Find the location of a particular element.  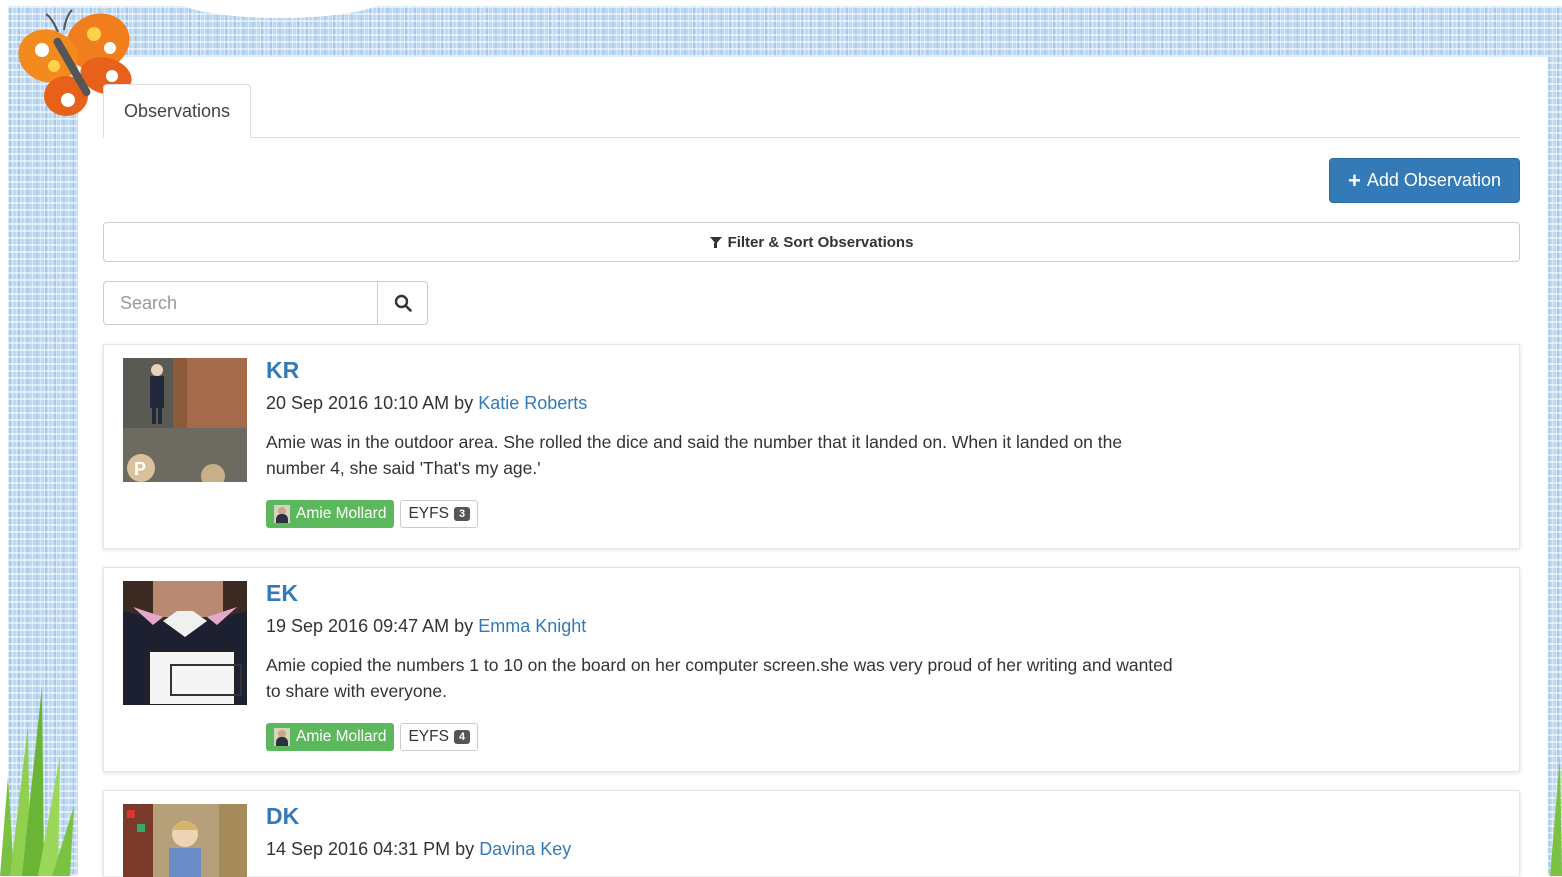

eyfs-count-badge: 3 is located at coordinates (462, 514).